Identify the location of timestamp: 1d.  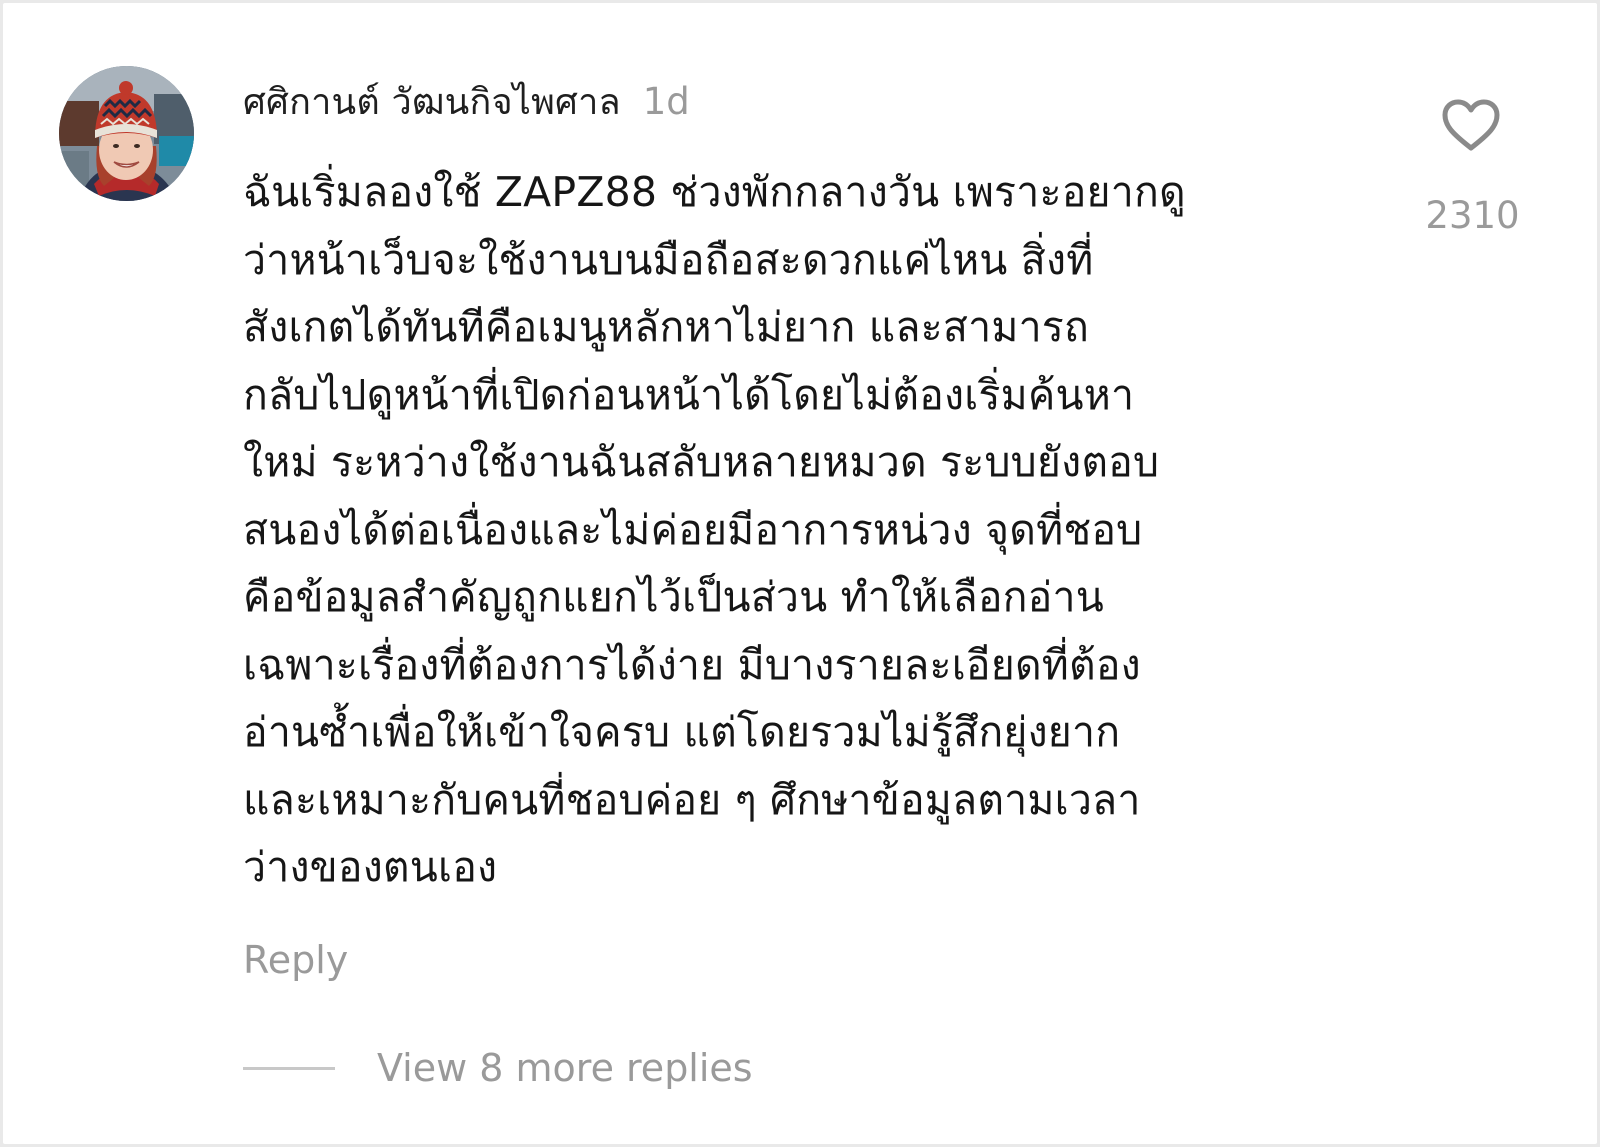
(666, 101).